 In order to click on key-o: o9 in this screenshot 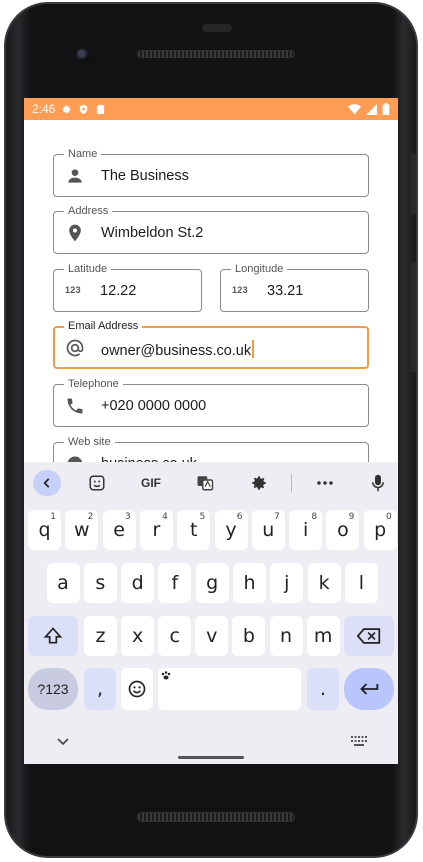, I will do `click(343, 530)`.